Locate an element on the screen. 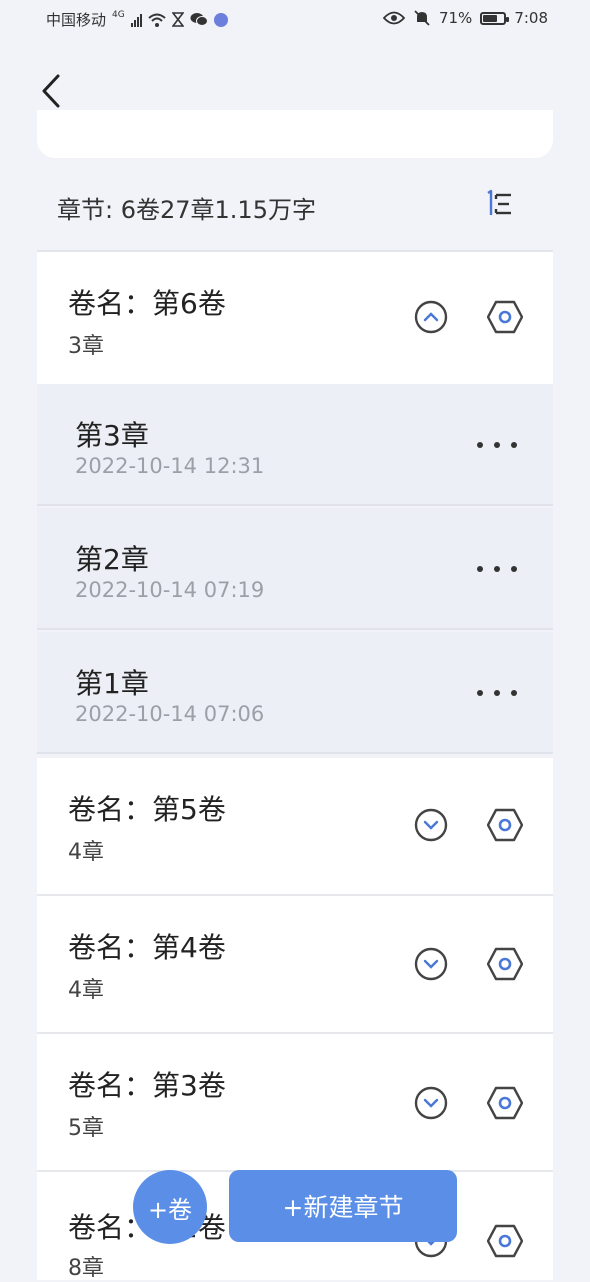 The width and height of the screenshot is (590, 1282). chapter-date: 2022-10-14 12:31 is located at coordinates (170, 466).